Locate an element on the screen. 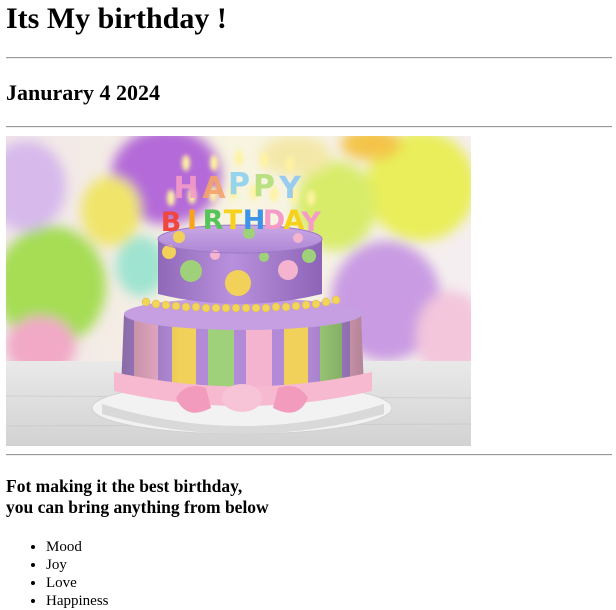 This screenshot has height=610, width=616. svg-text: B is located at coordinates (171, 222).